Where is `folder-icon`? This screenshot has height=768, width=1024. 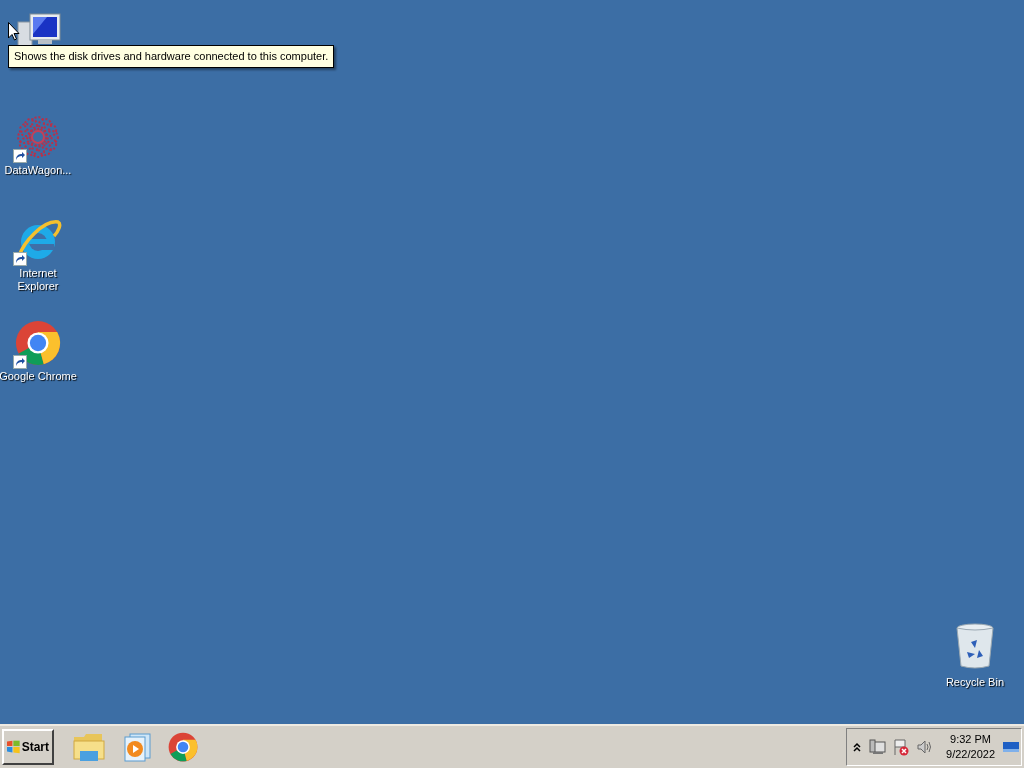 folder-icon is located at coordinates (89, 747).